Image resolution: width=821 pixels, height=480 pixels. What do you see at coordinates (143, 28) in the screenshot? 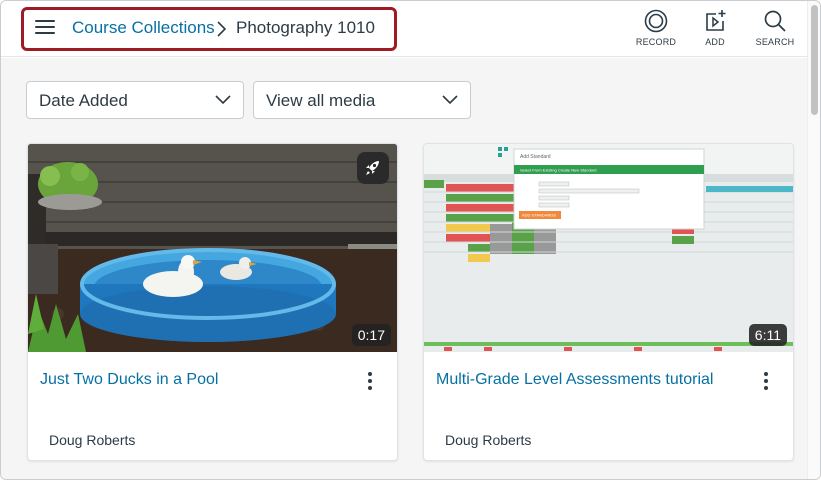
I see `breadcrumb-course-collections-link: Course Collections` at bounding box center [143, 28].